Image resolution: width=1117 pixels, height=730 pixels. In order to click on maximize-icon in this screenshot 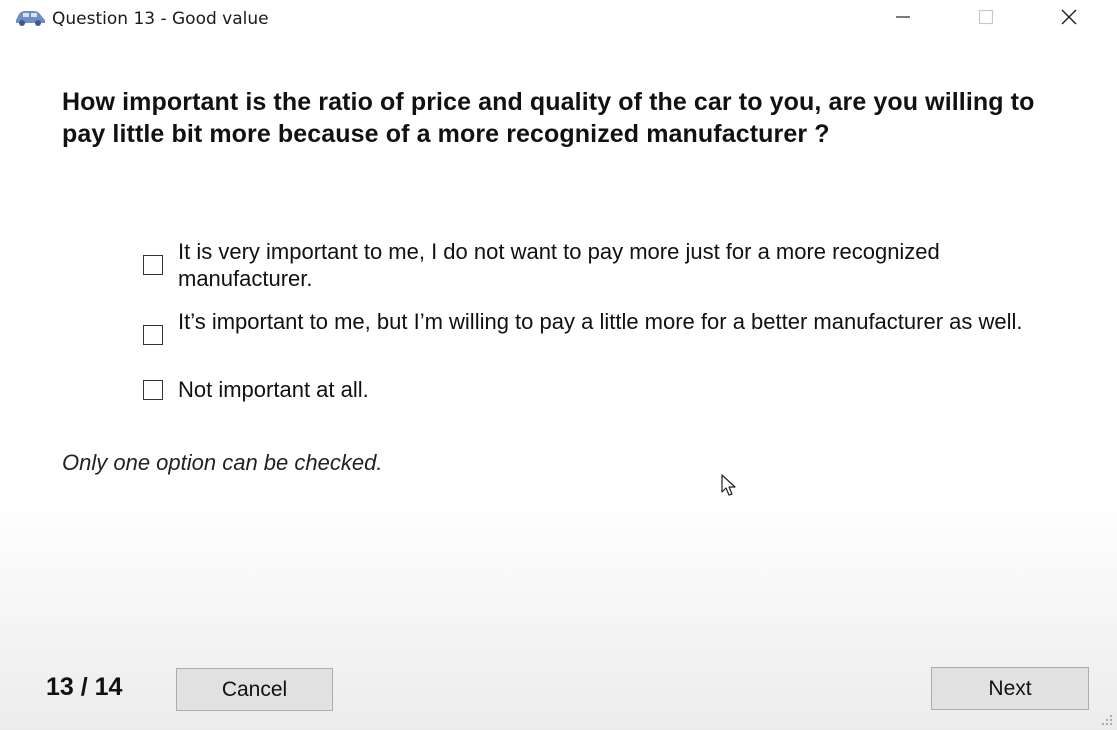, I will do `click(986, 19)`.